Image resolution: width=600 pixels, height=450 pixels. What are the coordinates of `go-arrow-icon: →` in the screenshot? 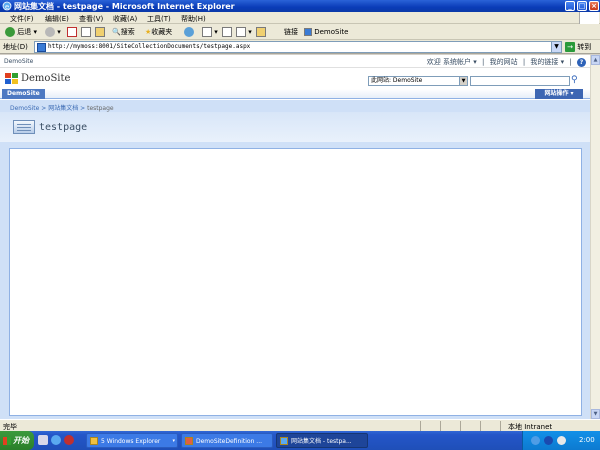 It's located at (570, 47).